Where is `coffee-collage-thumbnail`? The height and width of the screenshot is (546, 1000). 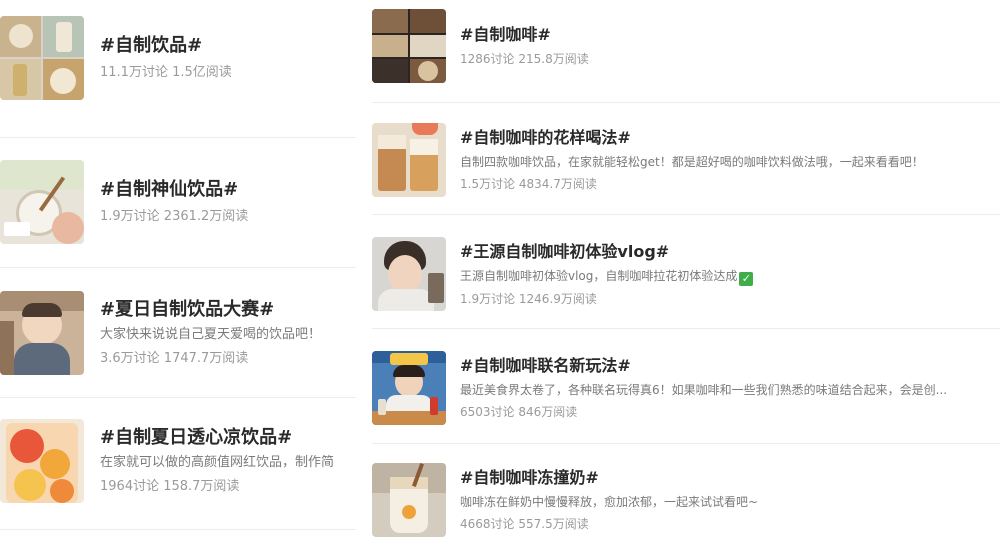
coffee-collage-thumbnail is located at coordinates (409, 46).